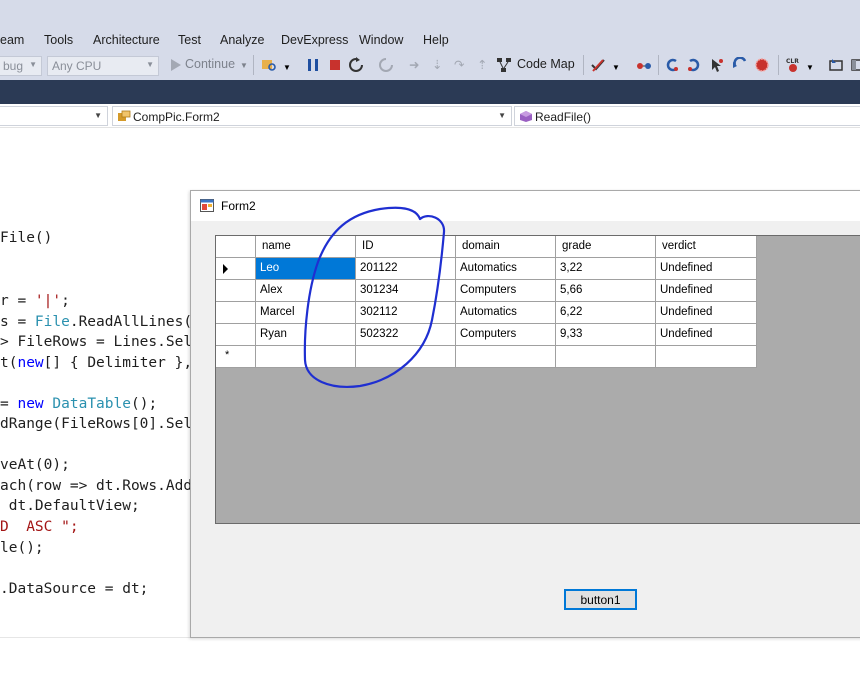 This screenshot has height=698, width=860. I want to click on form-title-bar: Form2, so click(525, 206).